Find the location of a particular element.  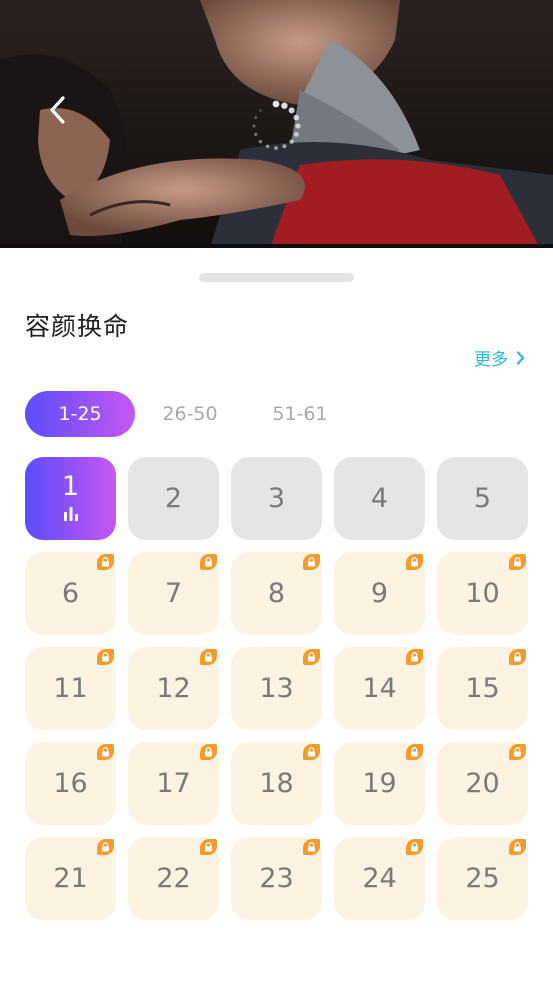

episode-number: 3 is located at coordinates (276, 498).